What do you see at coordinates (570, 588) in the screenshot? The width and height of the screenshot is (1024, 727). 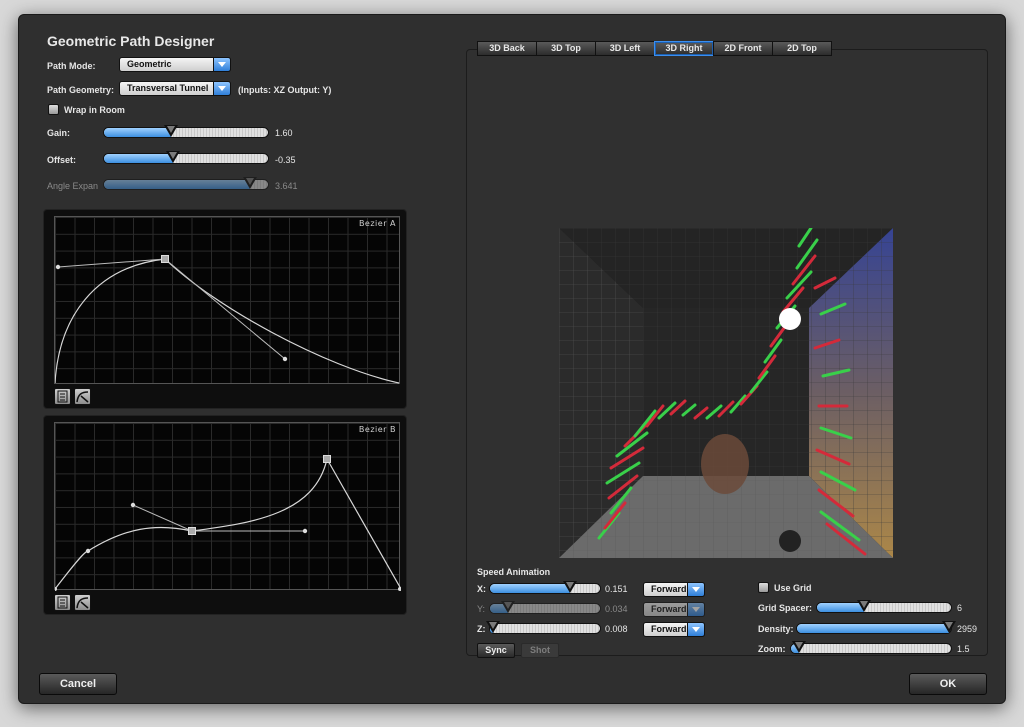 I see `speed-x-slider-thumb` at bounding box center [570, 588].